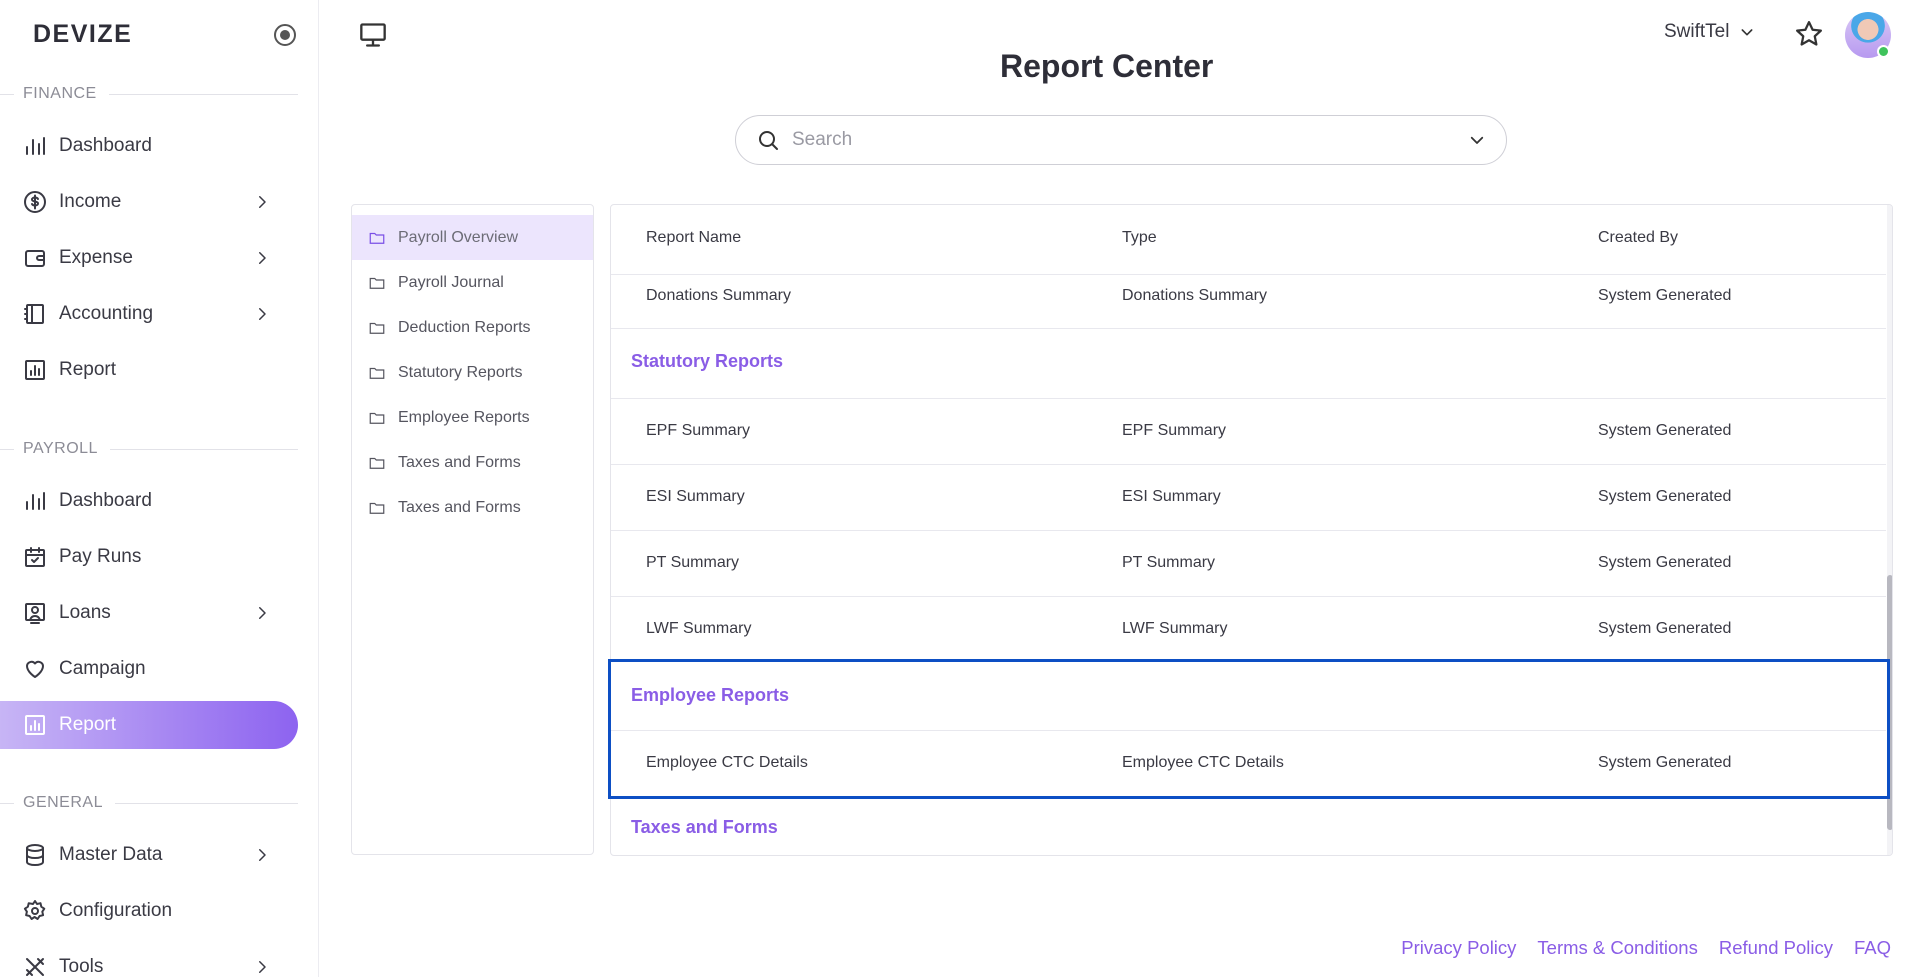 The width and height of the screenshot is (1905, 977). Describe the element at coordinates (1139, 238) in the screenshot. I see `column-header-type: Type` at that location.